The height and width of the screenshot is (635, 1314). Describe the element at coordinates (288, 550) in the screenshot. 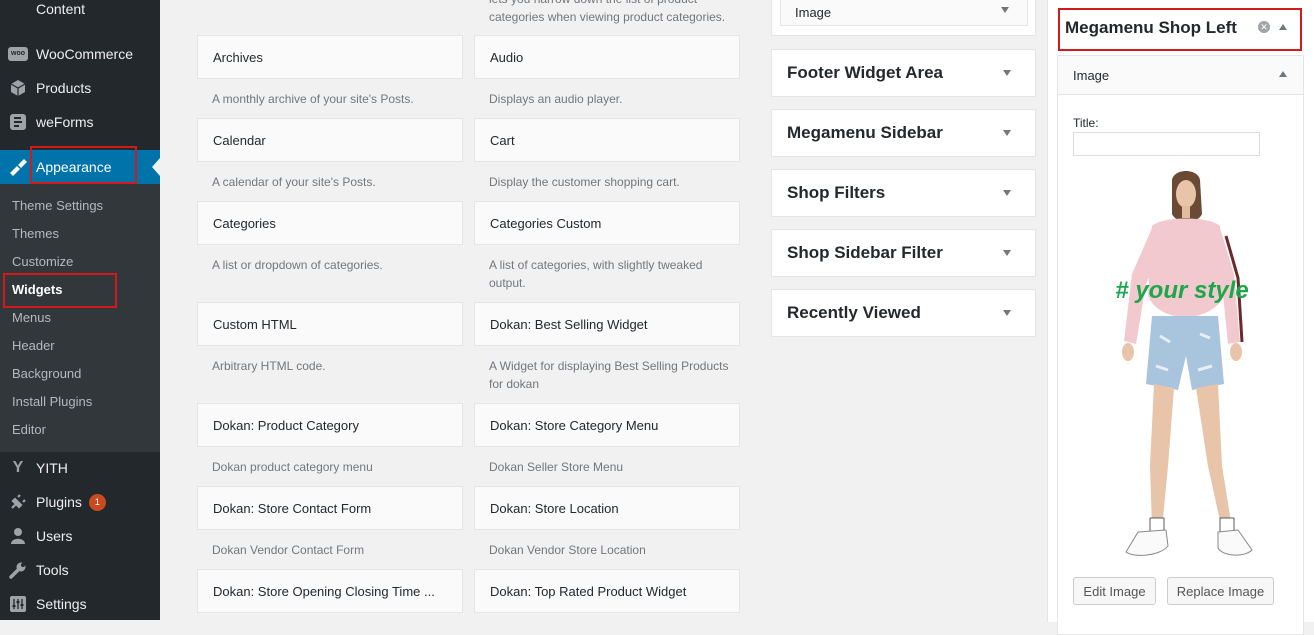

I see `widget-description: Dokan Vendor Contact Form` at that location.